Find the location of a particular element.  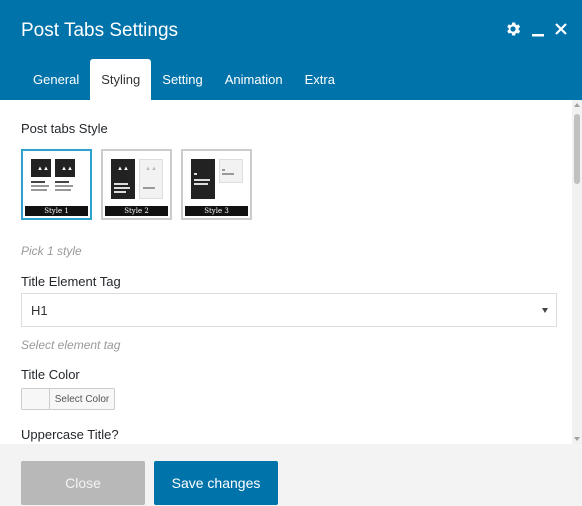

title-color-label: Title Color is located at coordinates (50, 374).